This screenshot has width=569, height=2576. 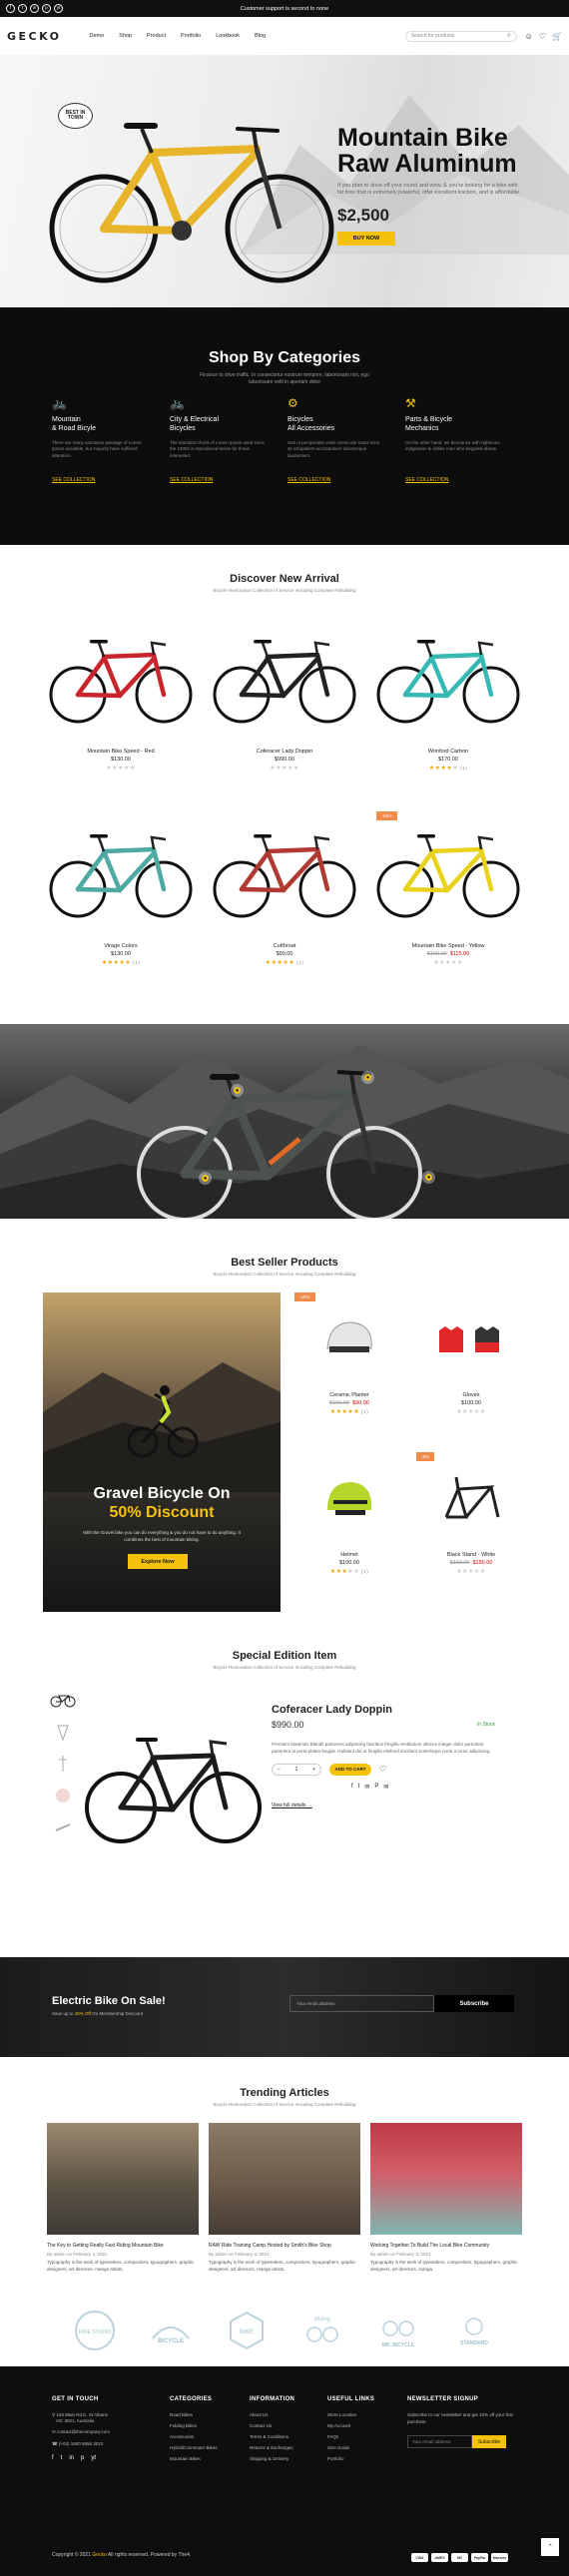 What do you see at coordinates (121, 706) in the screenshot?
I see `product-card: Mountain Bike Speed - Red $130.00 ★★★★★` at bounding box center [121, 706].